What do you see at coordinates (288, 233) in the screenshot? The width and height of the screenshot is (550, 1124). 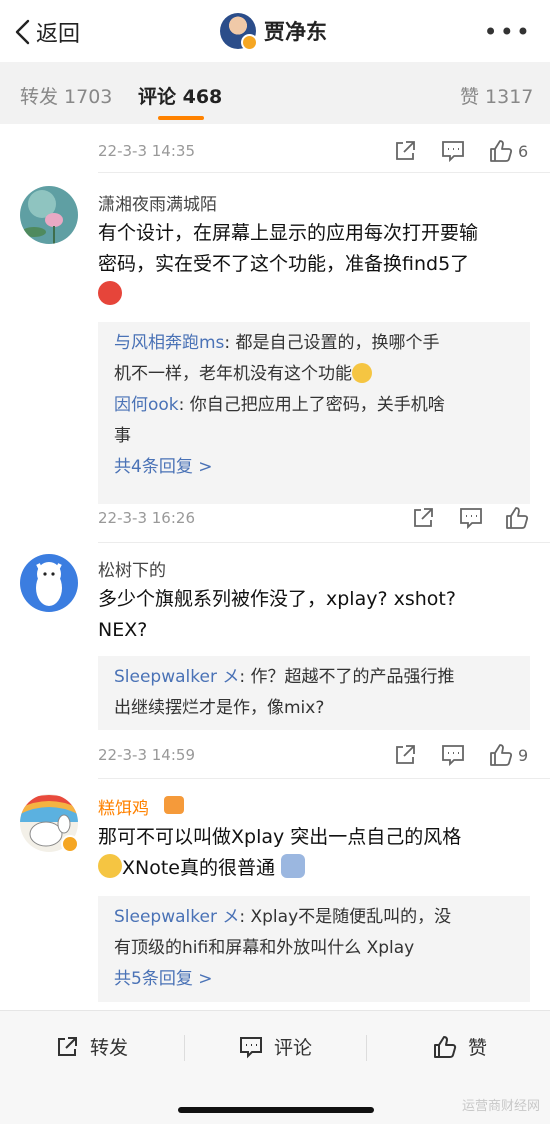 I see `comment-text-line: 有个设计，在屏幕上显示的应用每次打开要输` at bounding box center [288, 233].